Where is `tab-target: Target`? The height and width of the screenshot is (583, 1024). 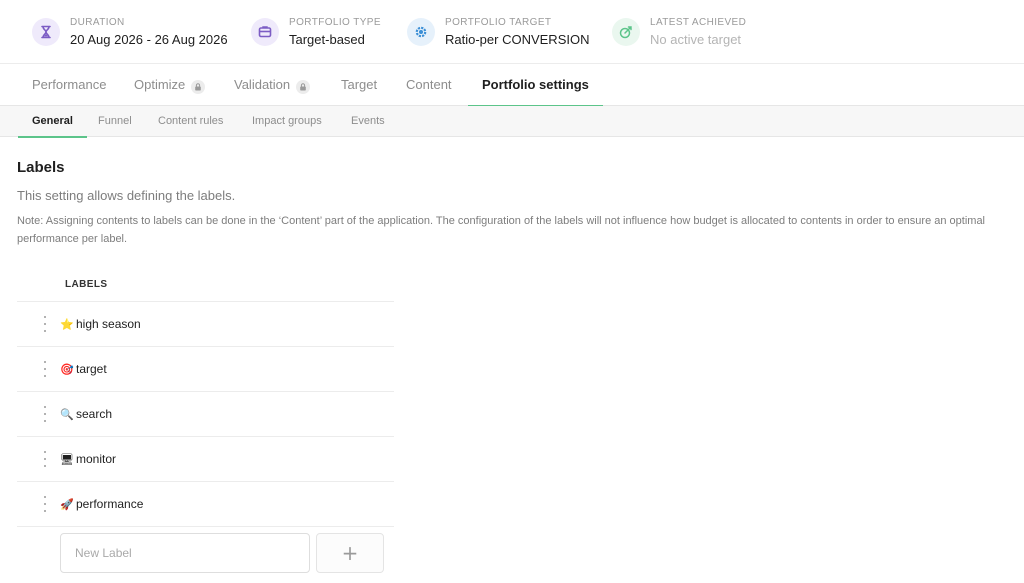 tab-target: Target is located at coordinates (359, 85).